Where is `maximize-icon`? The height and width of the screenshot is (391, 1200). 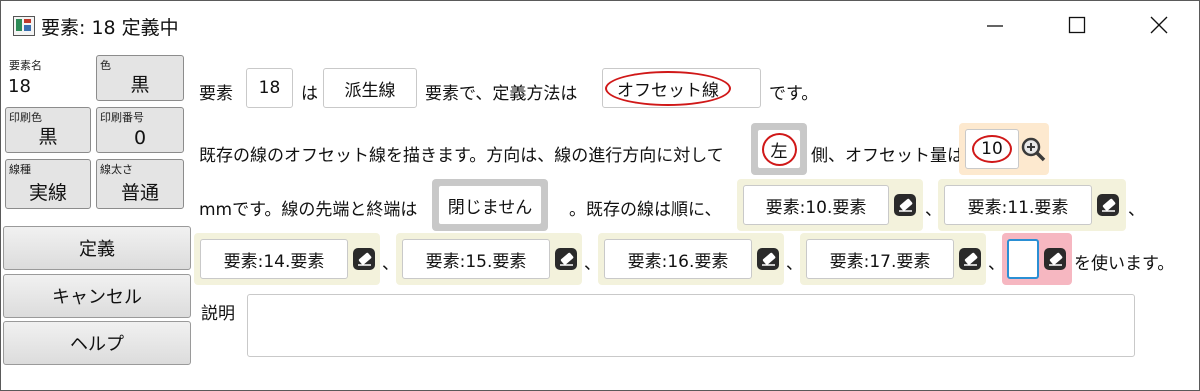
maximize-icon is located at coordinates (1077, 25).